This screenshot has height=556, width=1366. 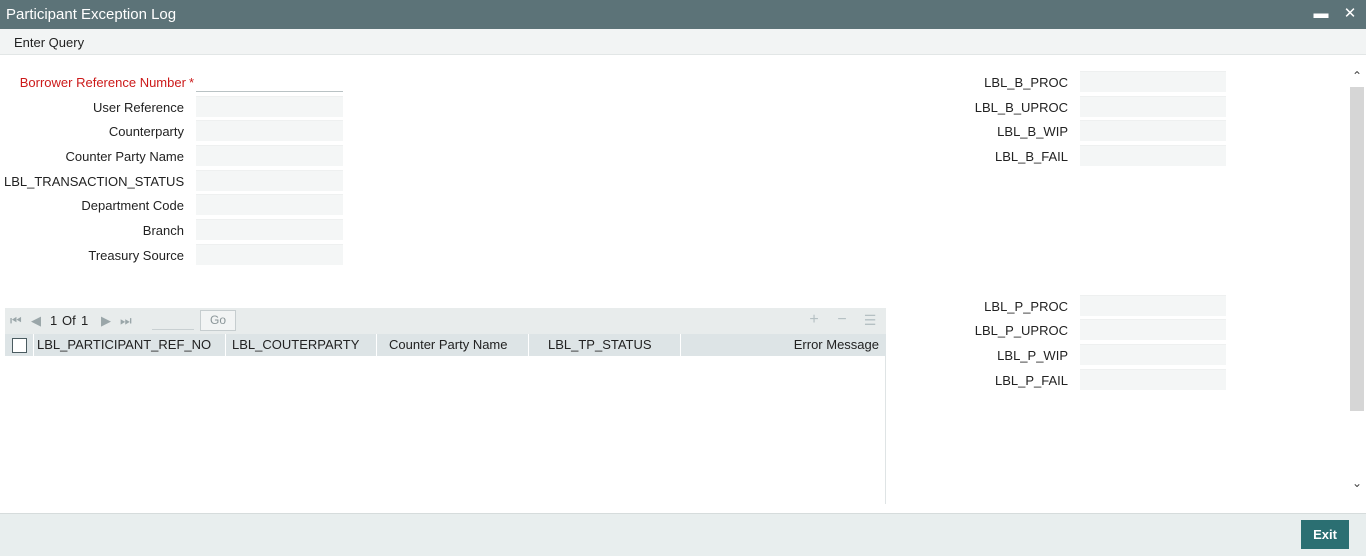 What do you see at coordinates (1021, 107) in the screenshot?
I see `b-uproc-label: LBL_B_UPROC` at bounding box center [1021, 107].